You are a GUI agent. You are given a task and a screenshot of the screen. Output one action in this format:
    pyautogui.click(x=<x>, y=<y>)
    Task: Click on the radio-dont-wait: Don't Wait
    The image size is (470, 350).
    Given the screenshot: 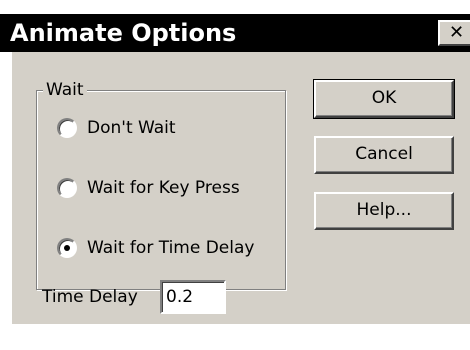 What is the action you would take?
    pyautogui.click(x=116, y=128)
    